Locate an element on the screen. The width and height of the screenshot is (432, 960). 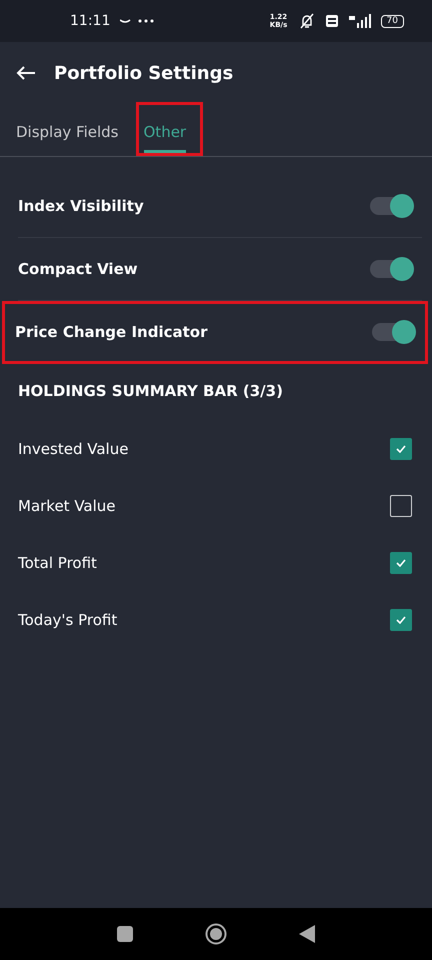
setting-label: Compact View is located at coordinates (78, 269).